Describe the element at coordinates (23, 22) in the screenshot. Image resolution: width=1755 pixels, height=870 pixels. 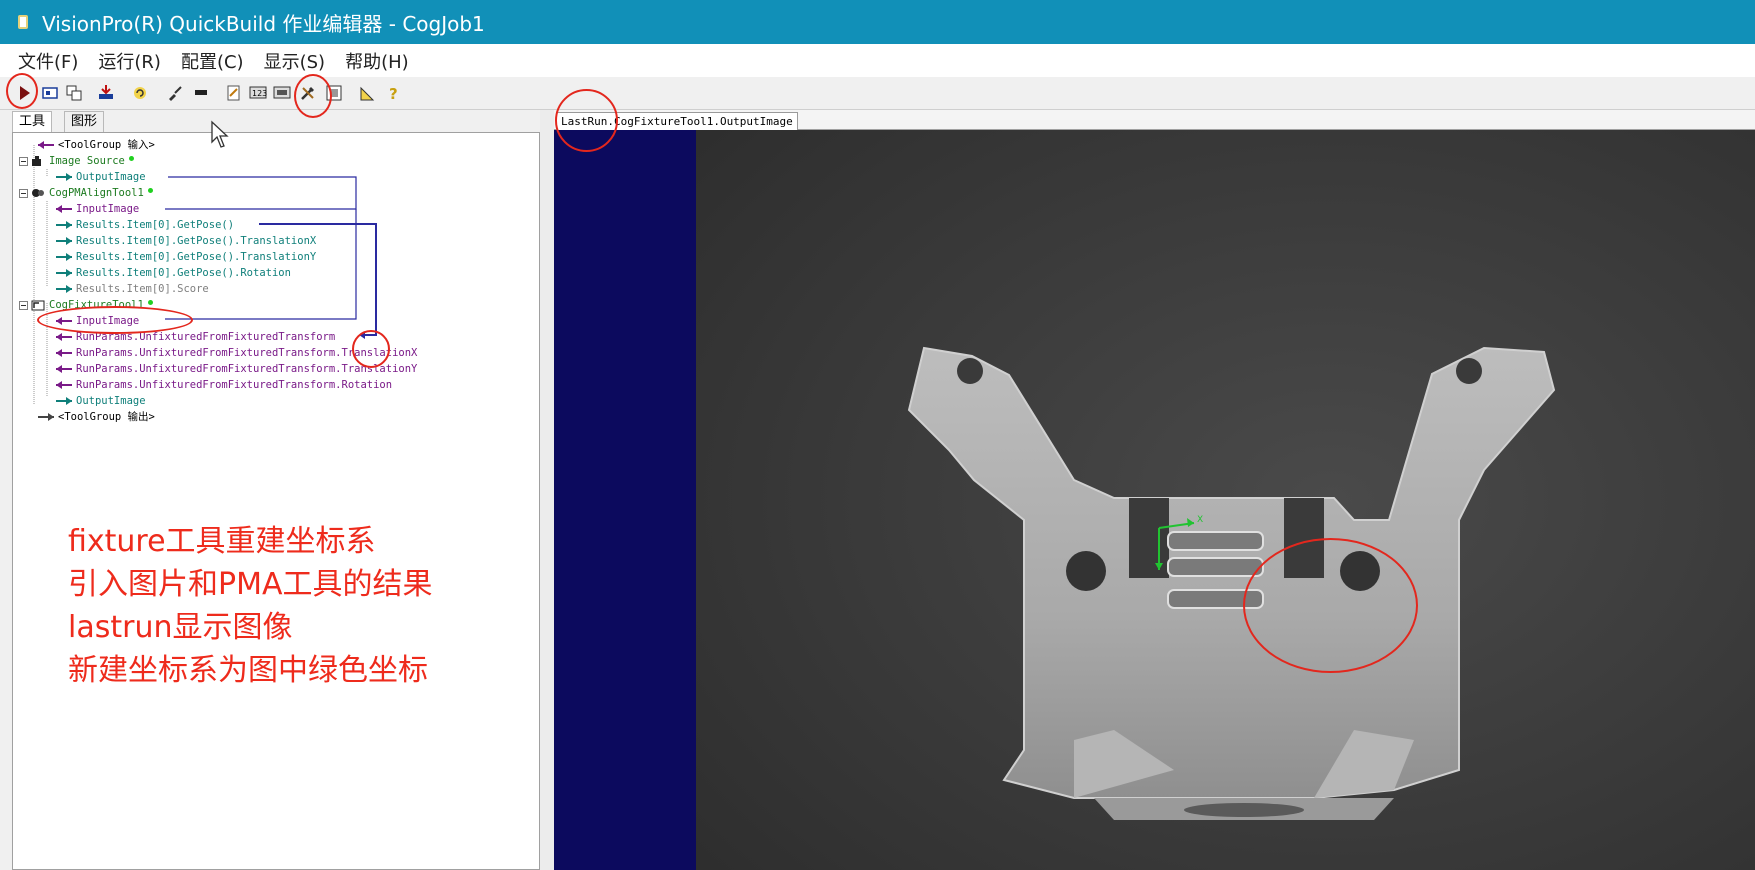
I see `app-icon` at that location.